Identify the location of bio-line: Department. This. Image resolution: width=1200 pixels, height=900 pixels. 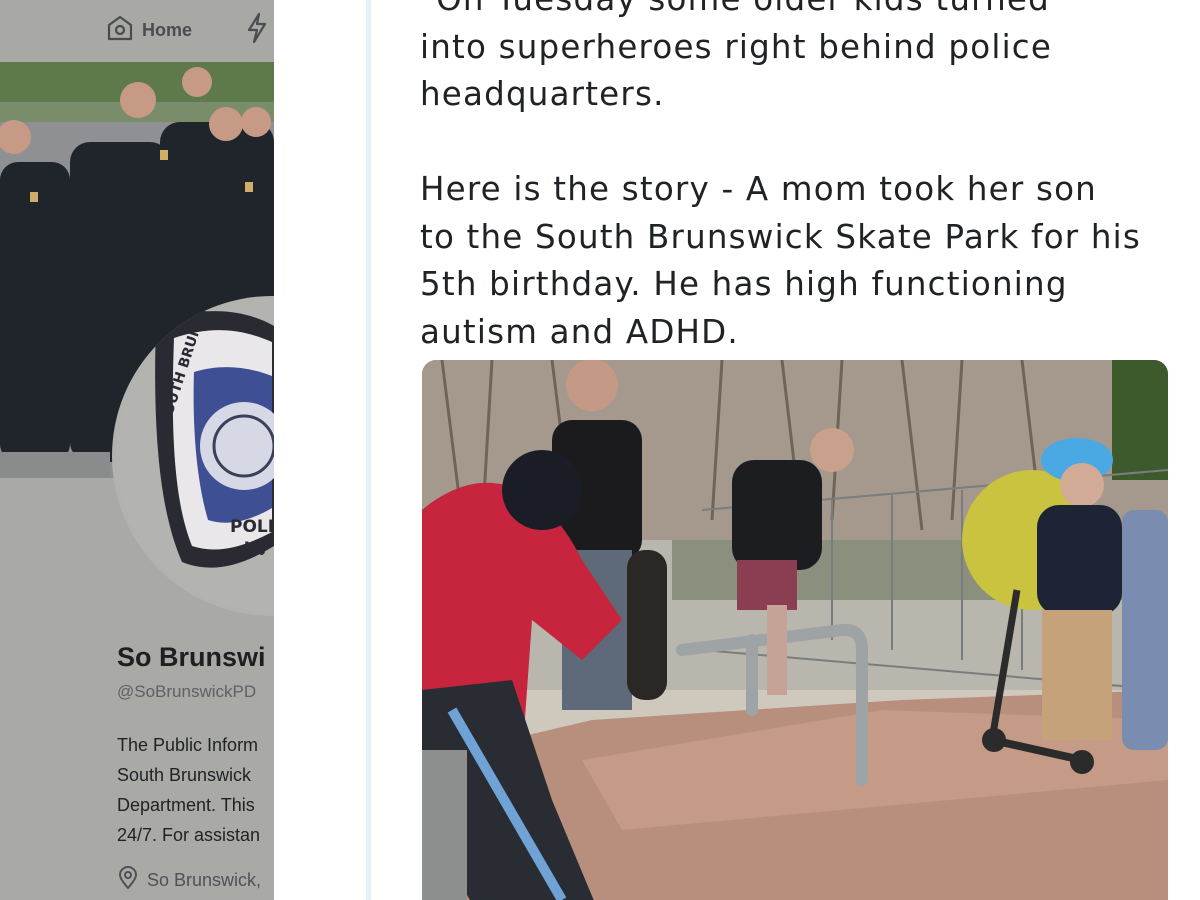
(186, 805).